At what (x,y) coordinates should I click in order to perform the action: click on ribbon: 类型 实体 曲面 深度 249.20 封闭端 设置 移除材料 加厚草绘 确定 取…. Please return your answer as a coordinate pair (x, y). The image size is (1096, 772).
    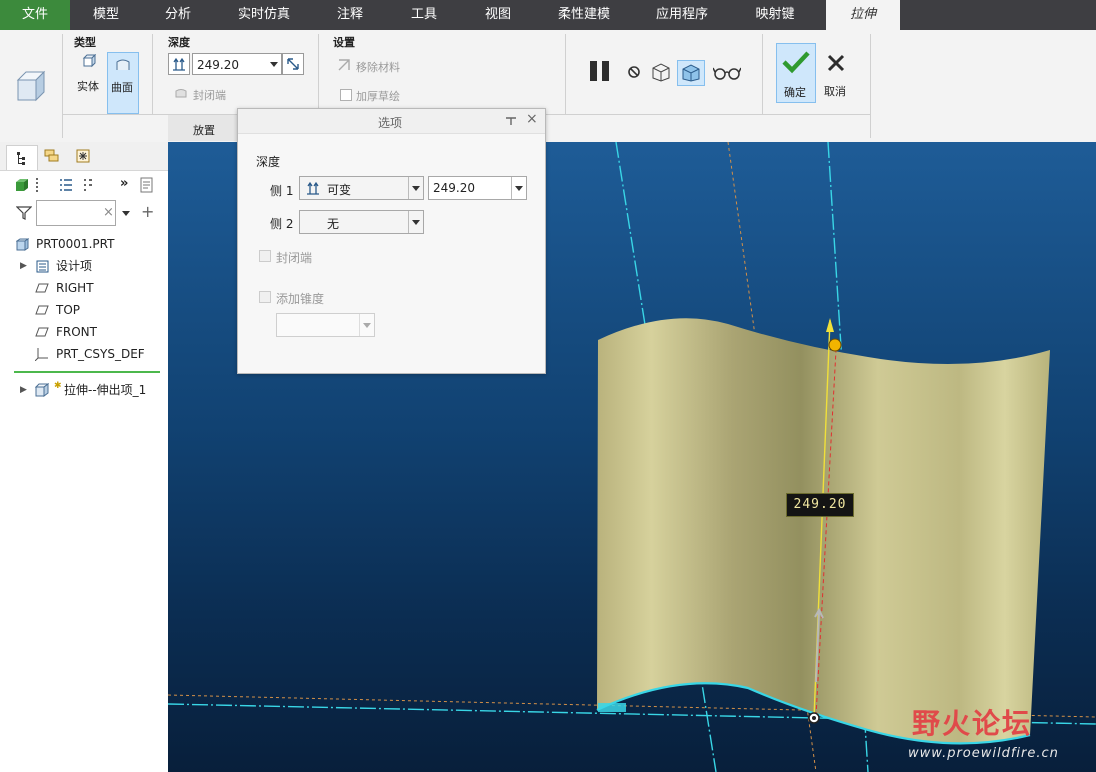
    Looking at the image, I should click on (548, 86).